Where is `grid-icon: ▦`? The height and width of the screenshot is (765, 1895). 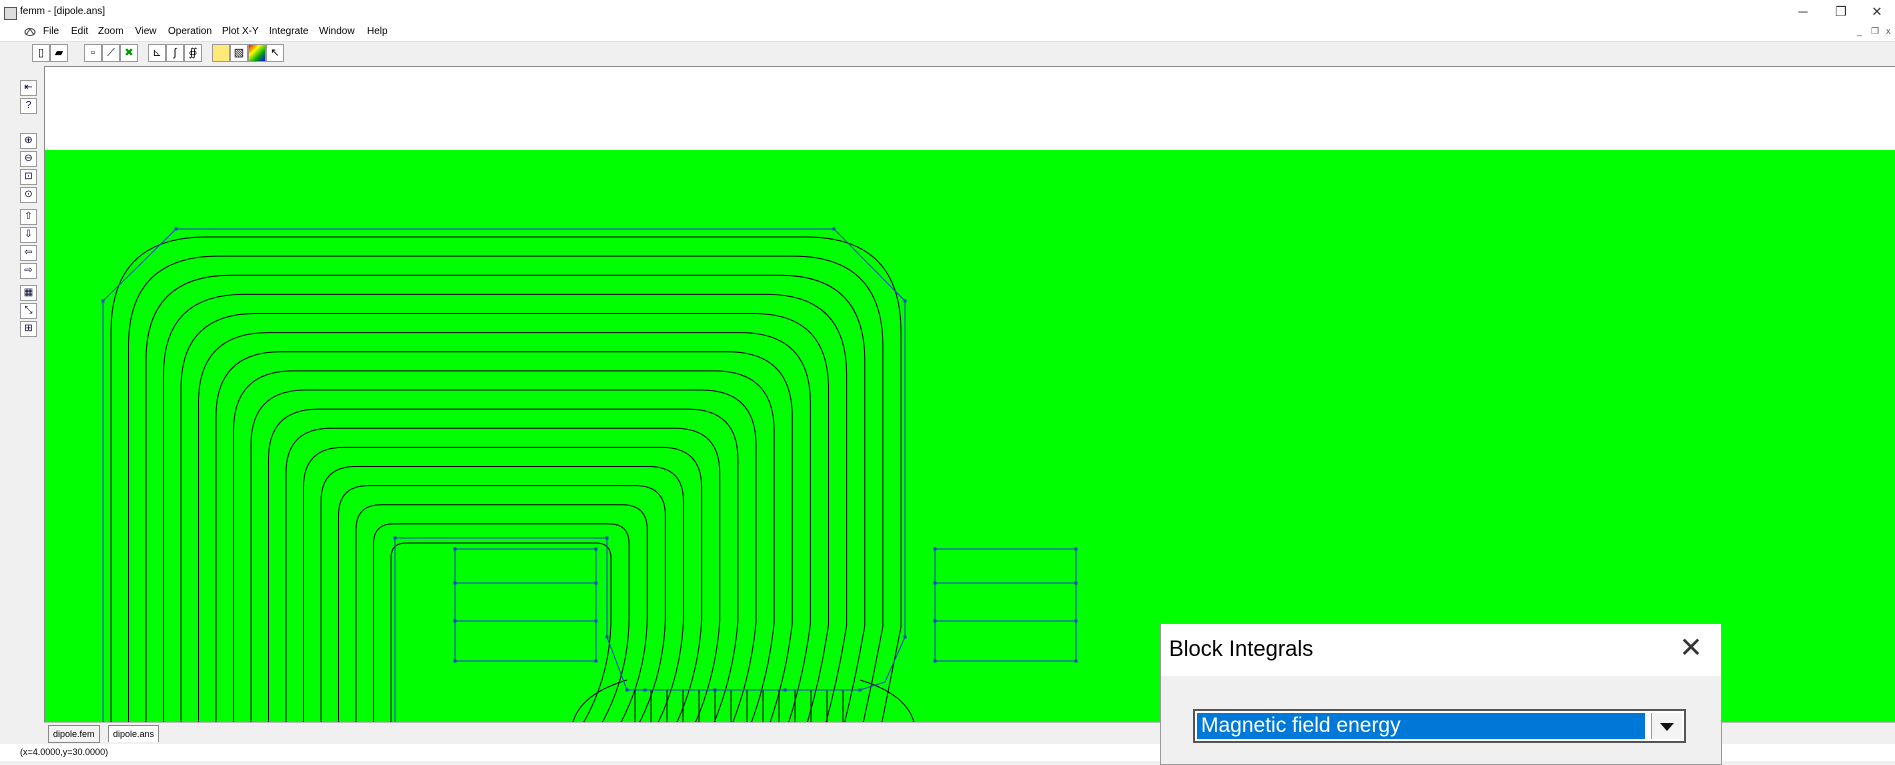
grid-icon: ▦ is located at coordinates (28, 293).